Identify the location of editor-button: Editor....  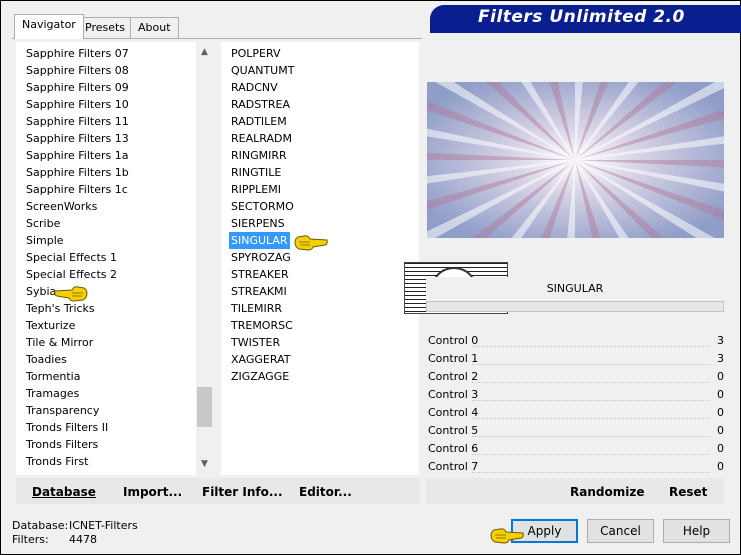
(325, 492).